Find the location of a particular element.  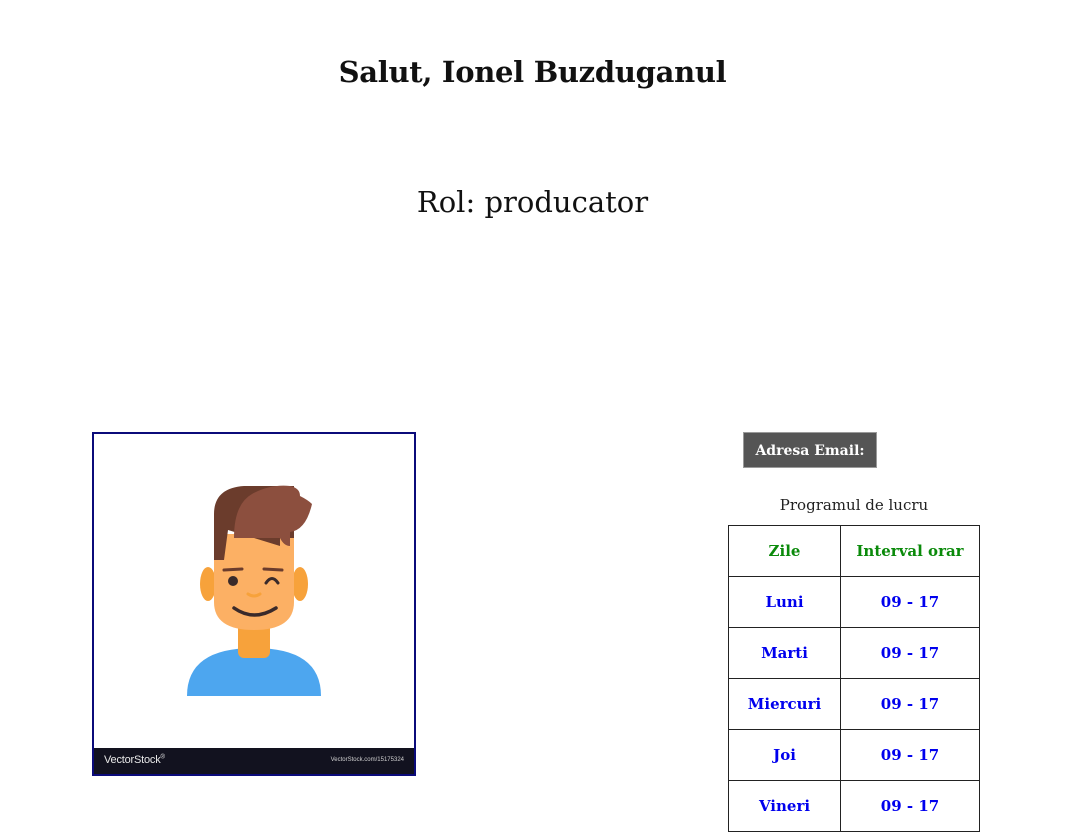

table-row: Joi 09 - 17 is located at coordinates (854, 755).